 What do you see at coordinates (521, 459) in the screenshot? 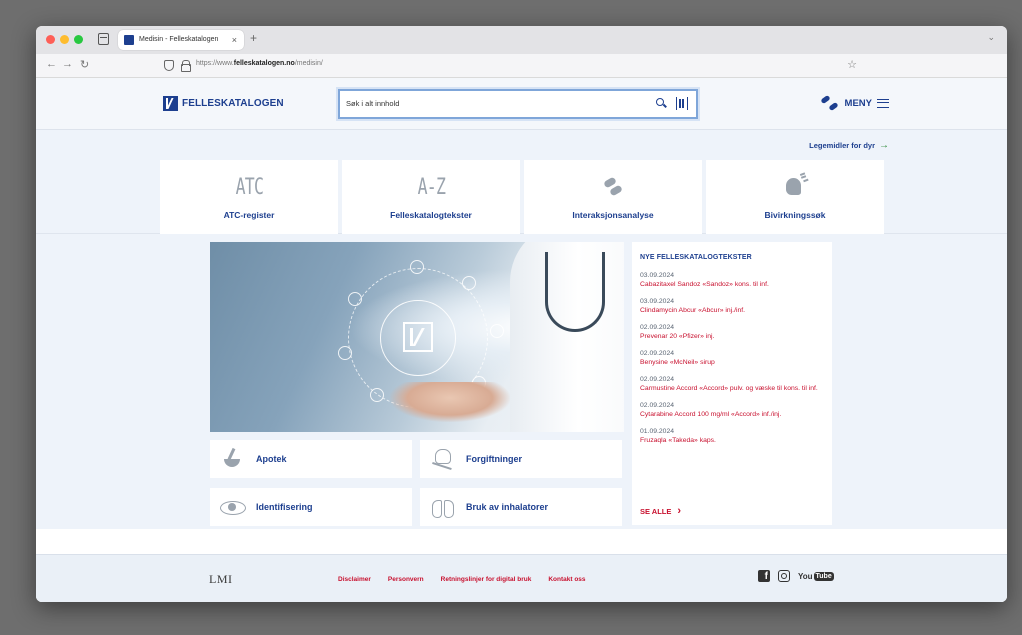
I see `forgiftninger-link: Forgiftninger` at bounding box center [521, 459].